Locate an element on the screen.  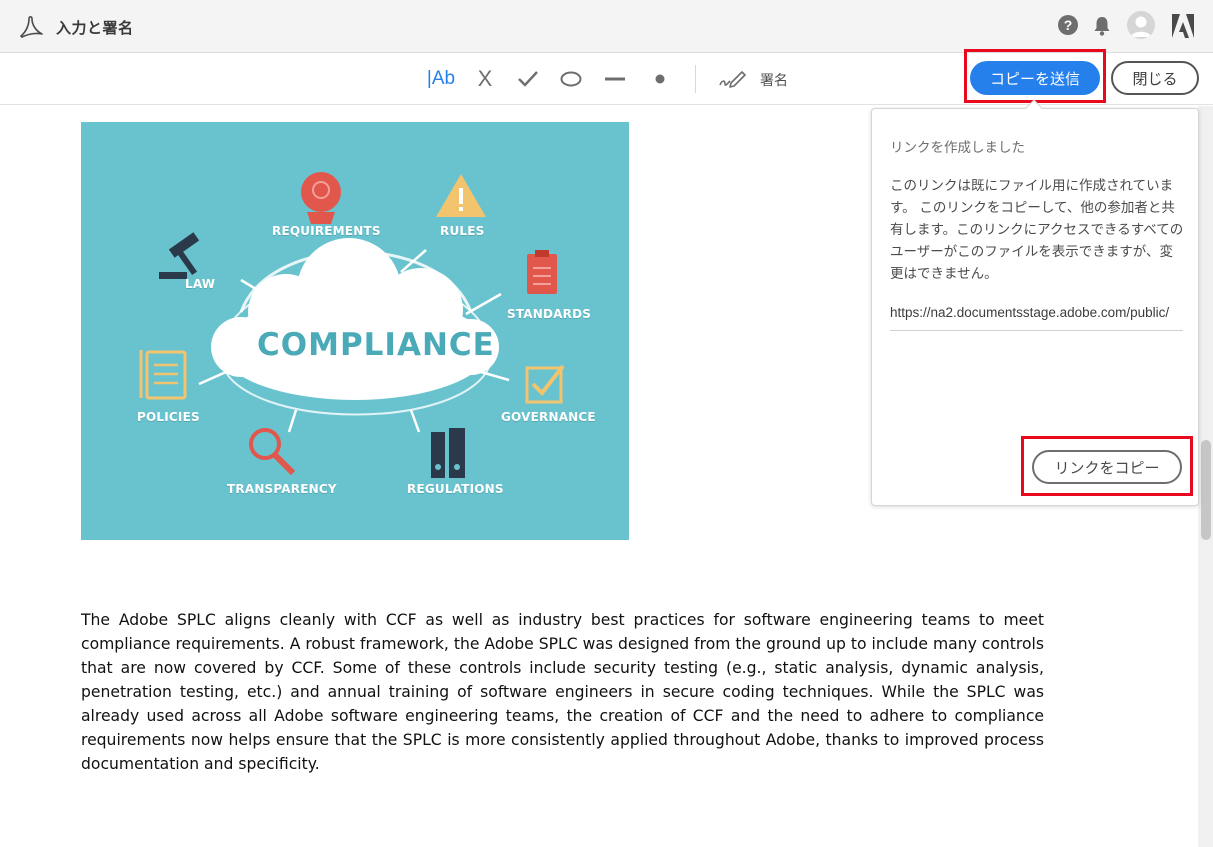
line-tool is located at coordinates (615, 79).